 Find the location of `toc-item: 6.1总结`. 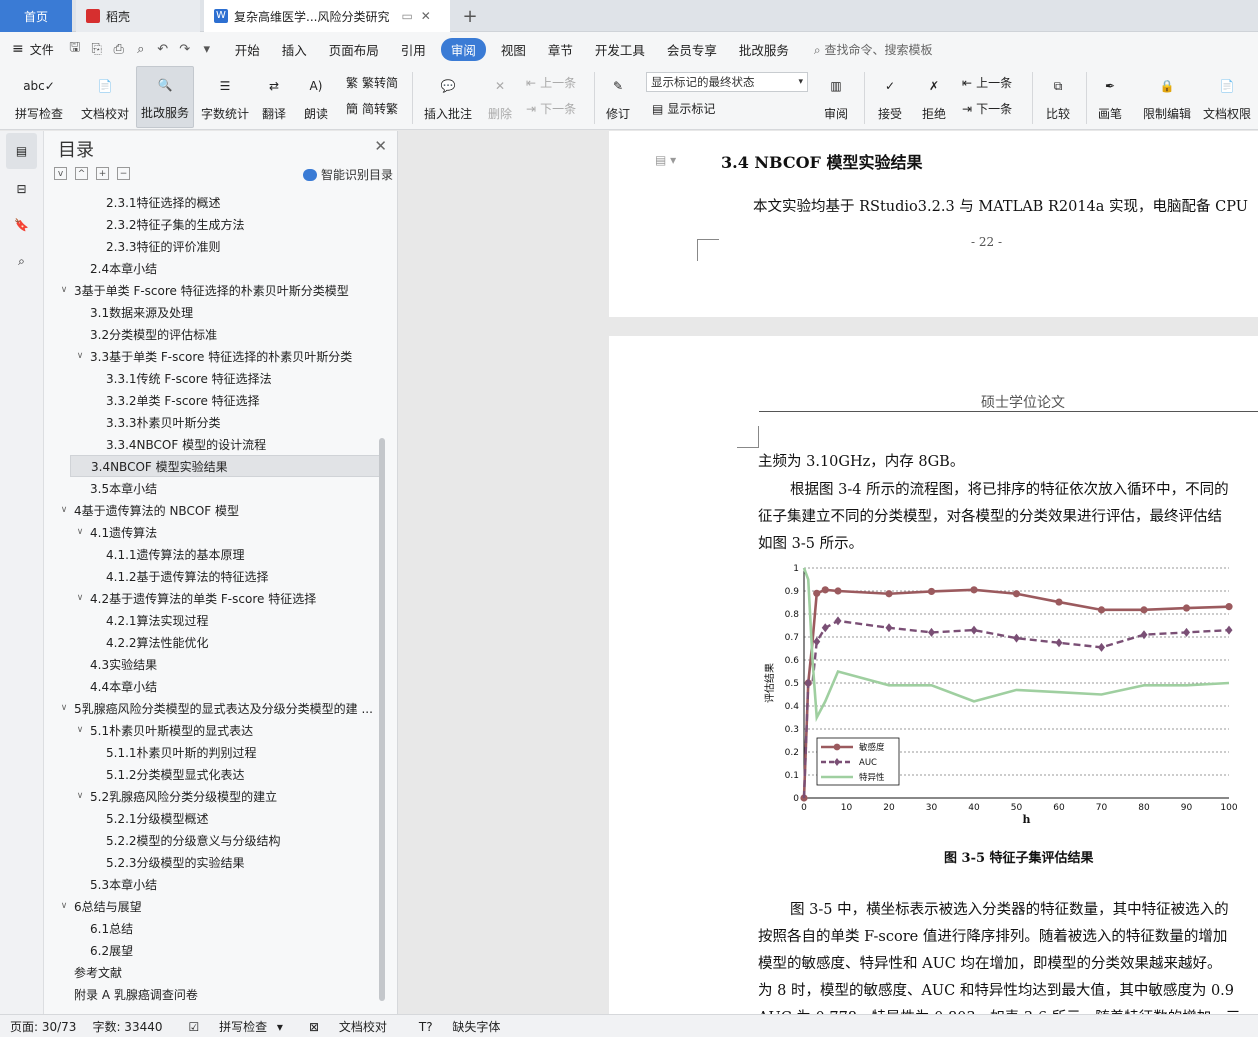

toc-item: 6.1总结 is located at coordinates (214, 928).